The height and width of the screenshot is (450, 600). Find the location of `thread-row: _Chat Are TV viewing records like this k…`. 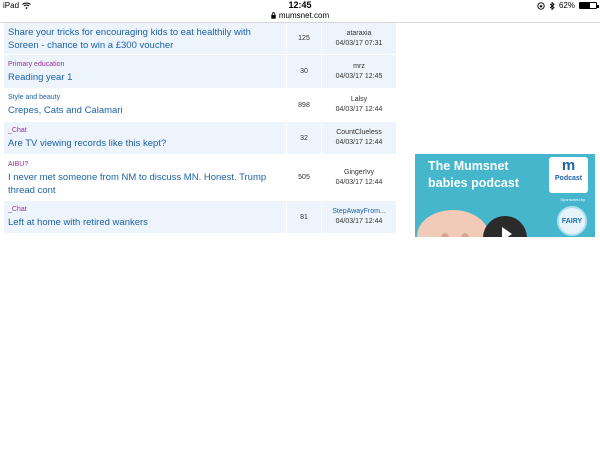

thread-row: _Chat Are TV viewing records like this k… is located at coordinates (200, 138).